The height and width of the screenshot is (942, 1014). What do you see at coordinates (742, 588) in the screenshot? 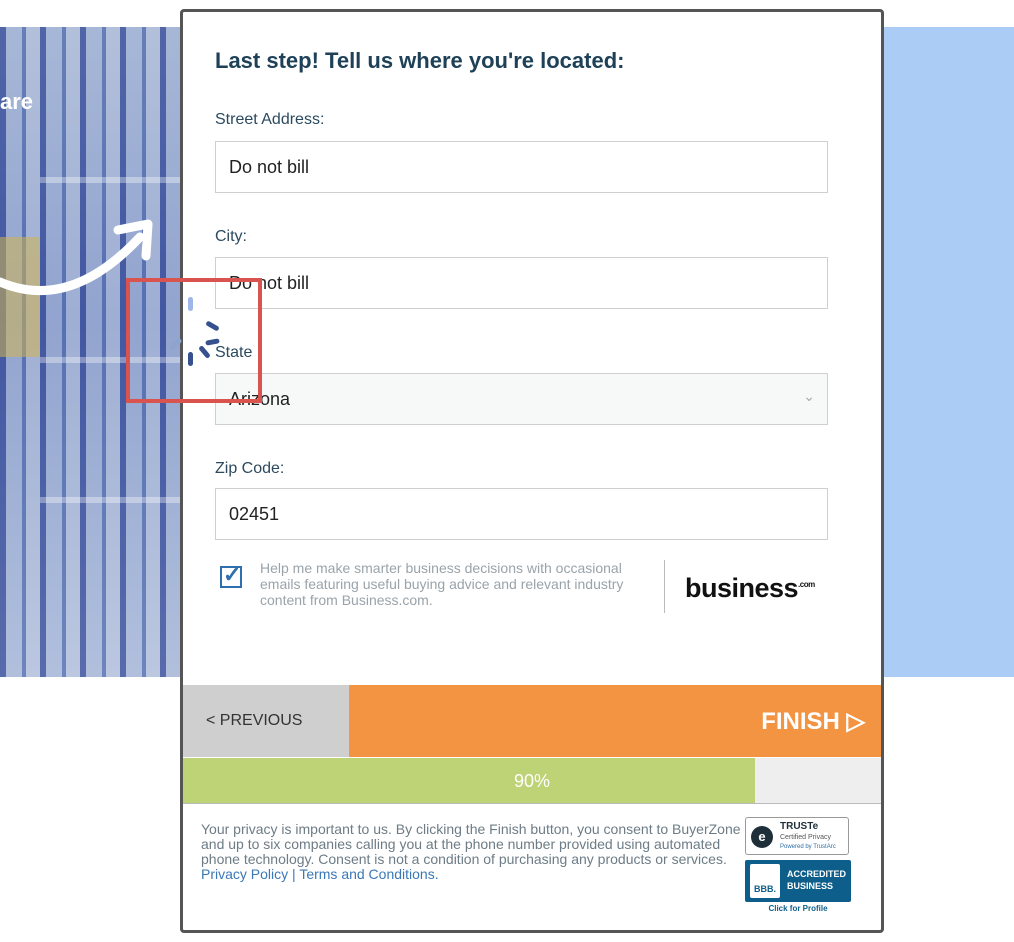
I see `business-logo-text: business` at bounding box center [742, 588].